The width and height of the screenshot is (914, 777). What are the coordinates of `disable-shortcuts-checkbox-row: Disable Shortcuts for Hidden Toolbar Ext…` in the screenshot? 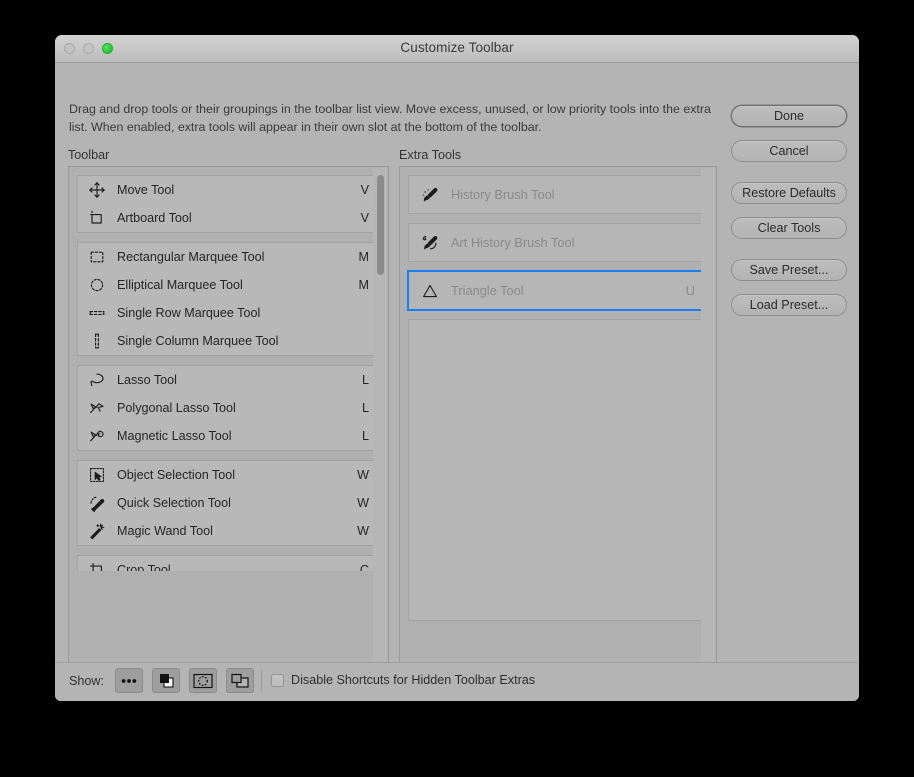 It's located at (403, 680).